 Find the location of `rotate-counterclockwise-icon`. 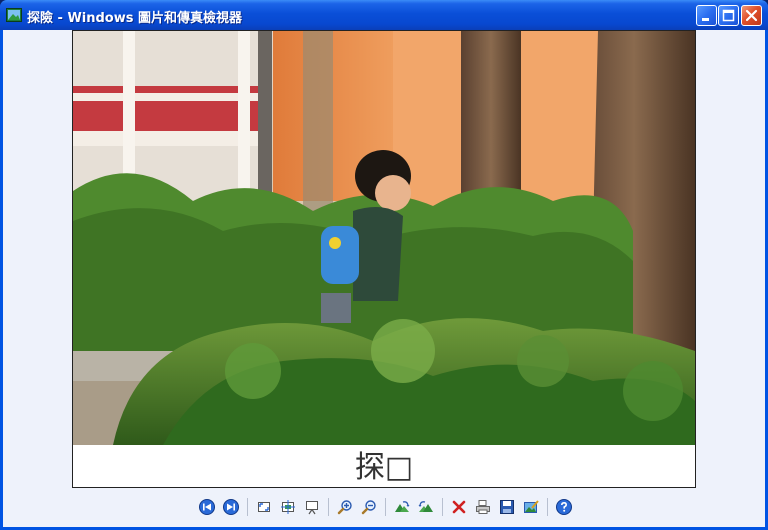

rotate-counterclockwise-icon is located at coordinates (425, 506).